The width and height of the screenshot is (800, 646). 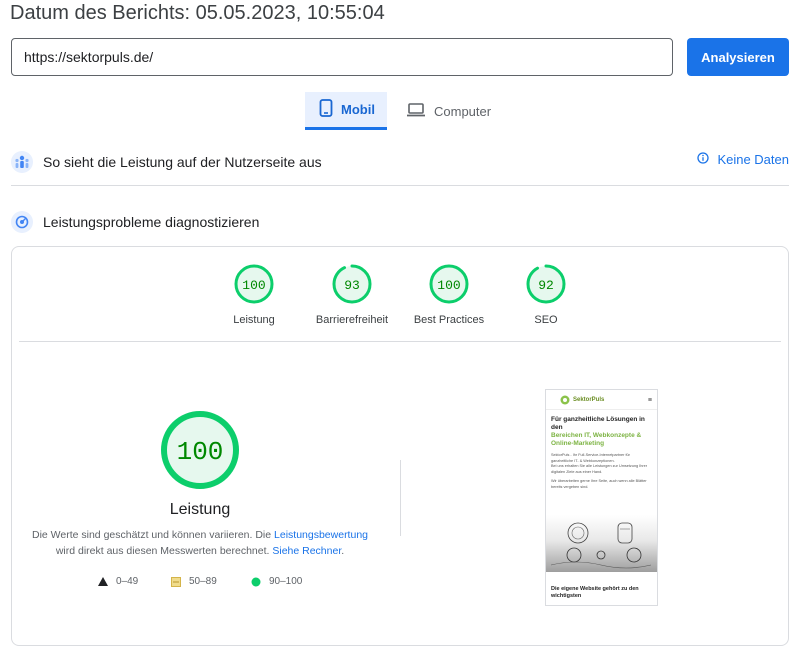 What do you see at coordinates (703, 159) in the screenshot?
I see `info-icon` at bounding box center [703, 159].